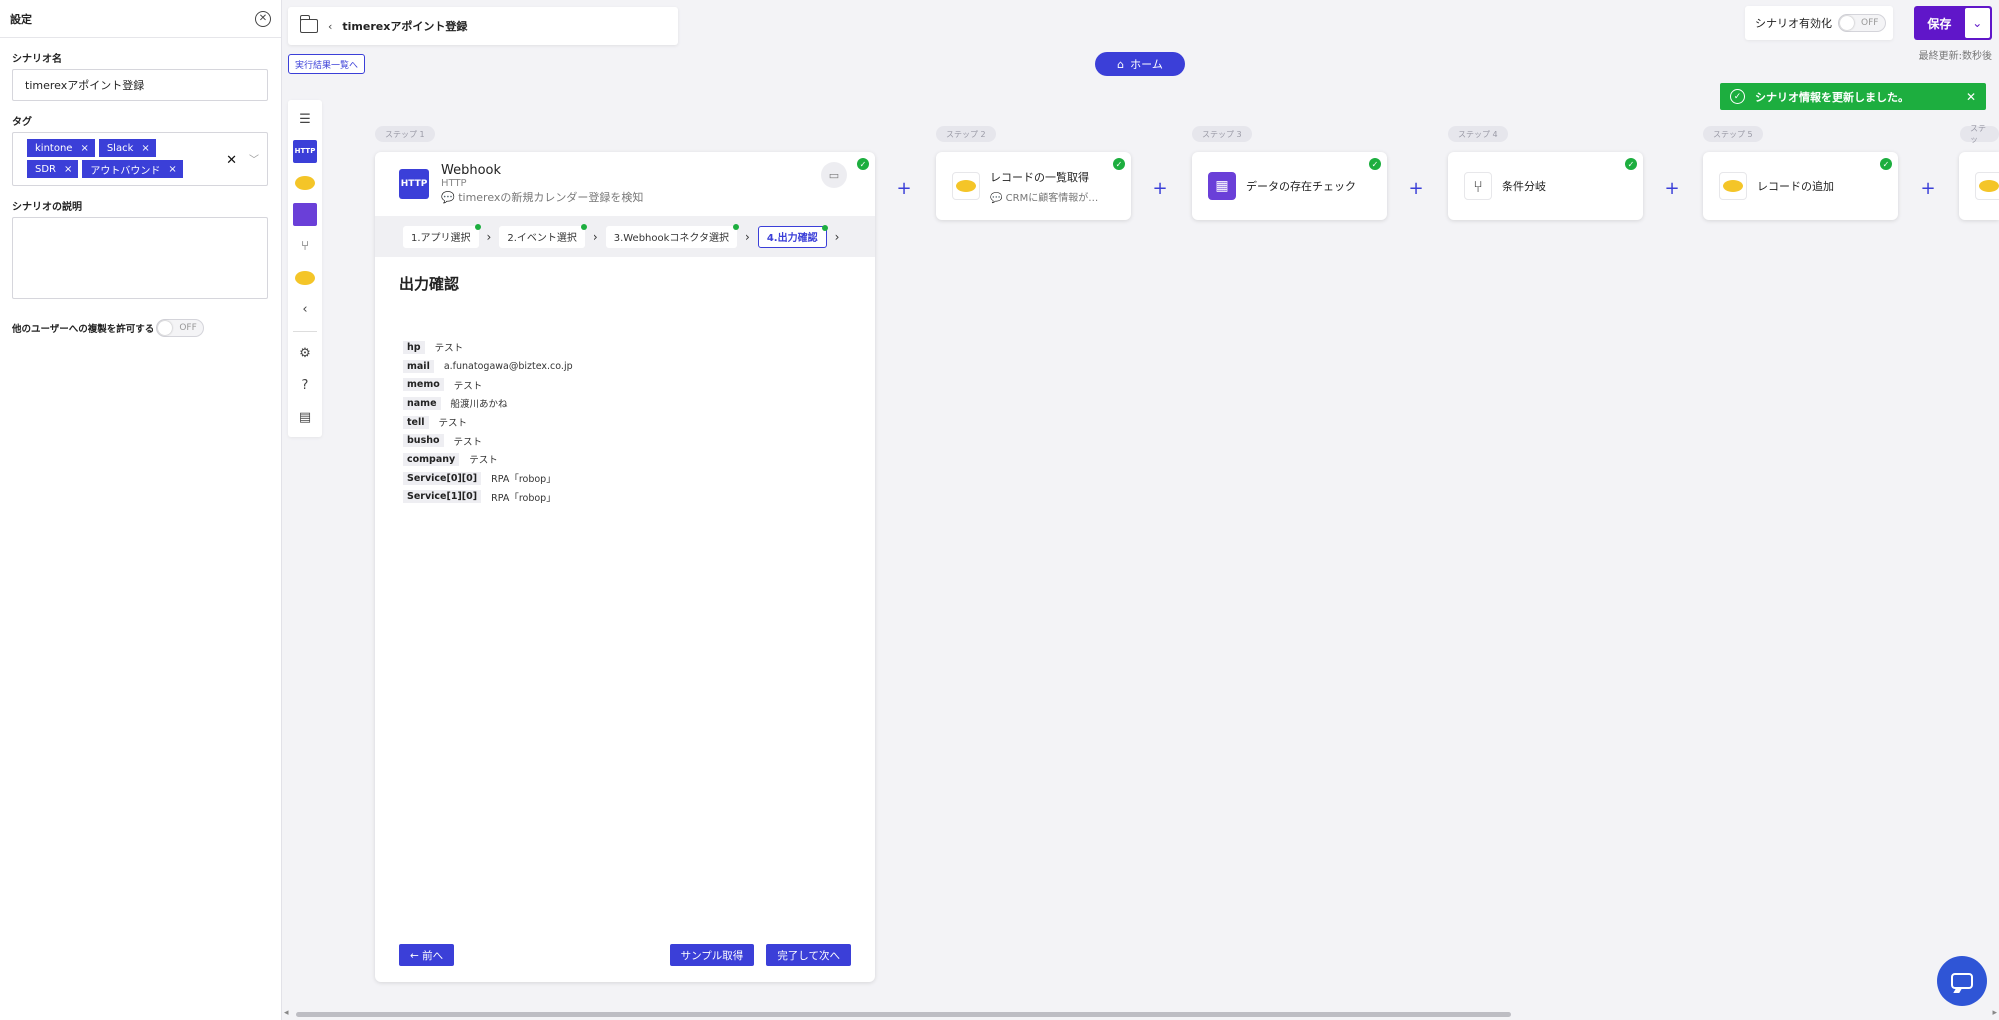 The image size is (1999, 1020). Describe the element at coordinates (305, 246) in the screenshot. I see `branch-step-icon: ⑂` at that location.